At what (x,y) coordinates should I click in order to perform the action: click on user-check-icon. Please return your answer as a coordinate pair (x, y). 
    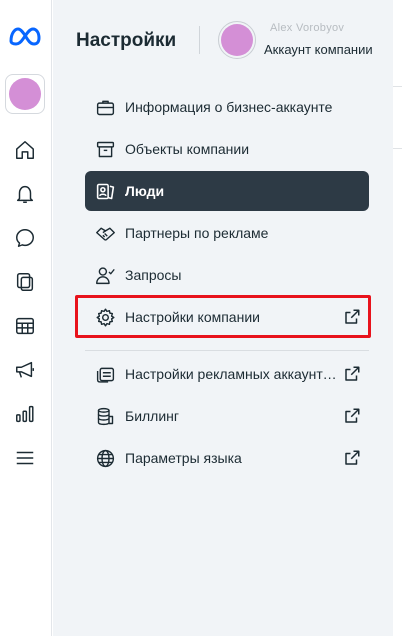
    Looking at the image, I should click on (105, 275).